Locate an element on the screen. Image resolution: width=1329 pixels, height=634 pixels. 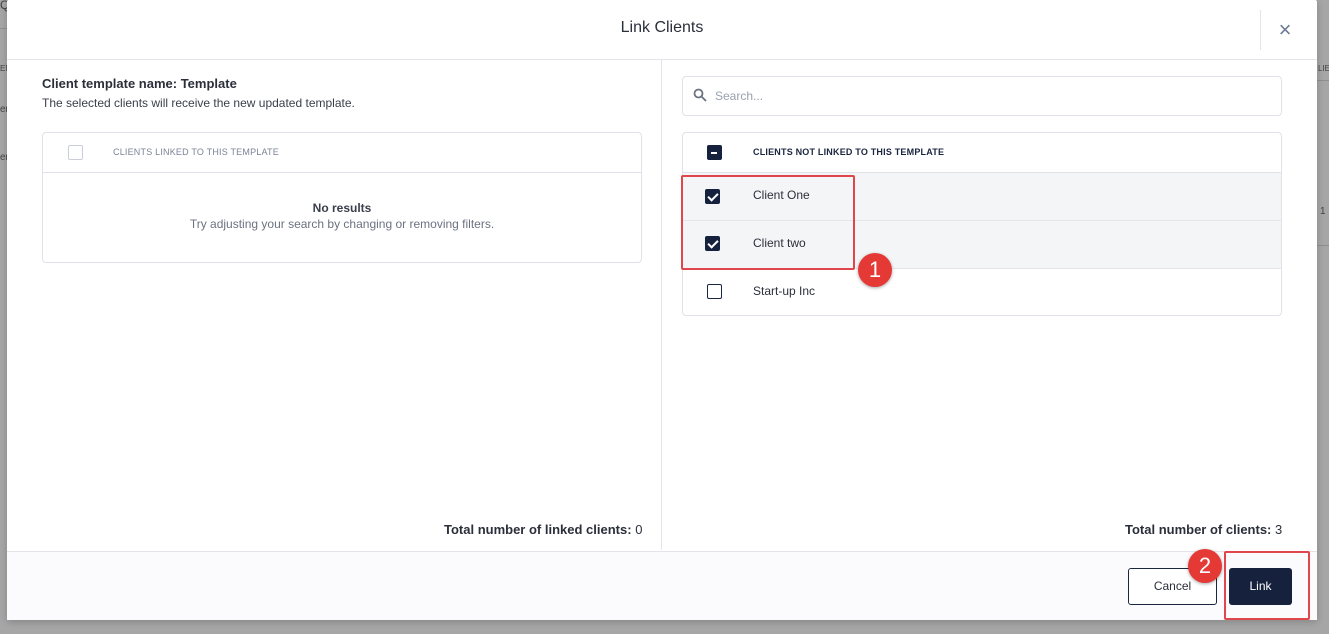
annotation-badge-2: 2 is located at coordinates (1205, 566).